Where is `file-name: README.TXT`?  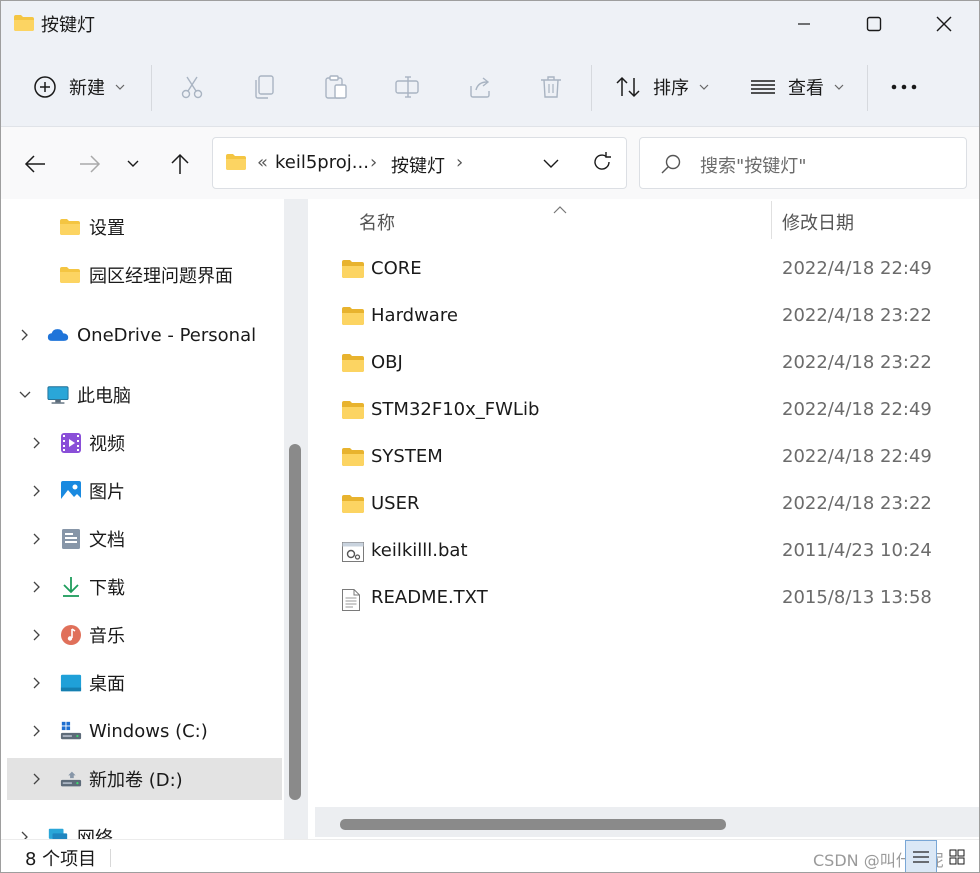 file-name: README.TXT is located at coordinates (429, 597).